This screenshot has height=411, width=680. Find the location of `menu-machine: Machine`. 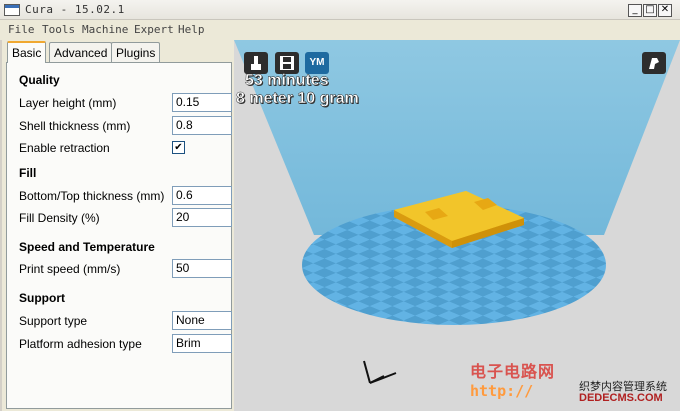

menu-machine: Machine is located at coordinates (105, 29).